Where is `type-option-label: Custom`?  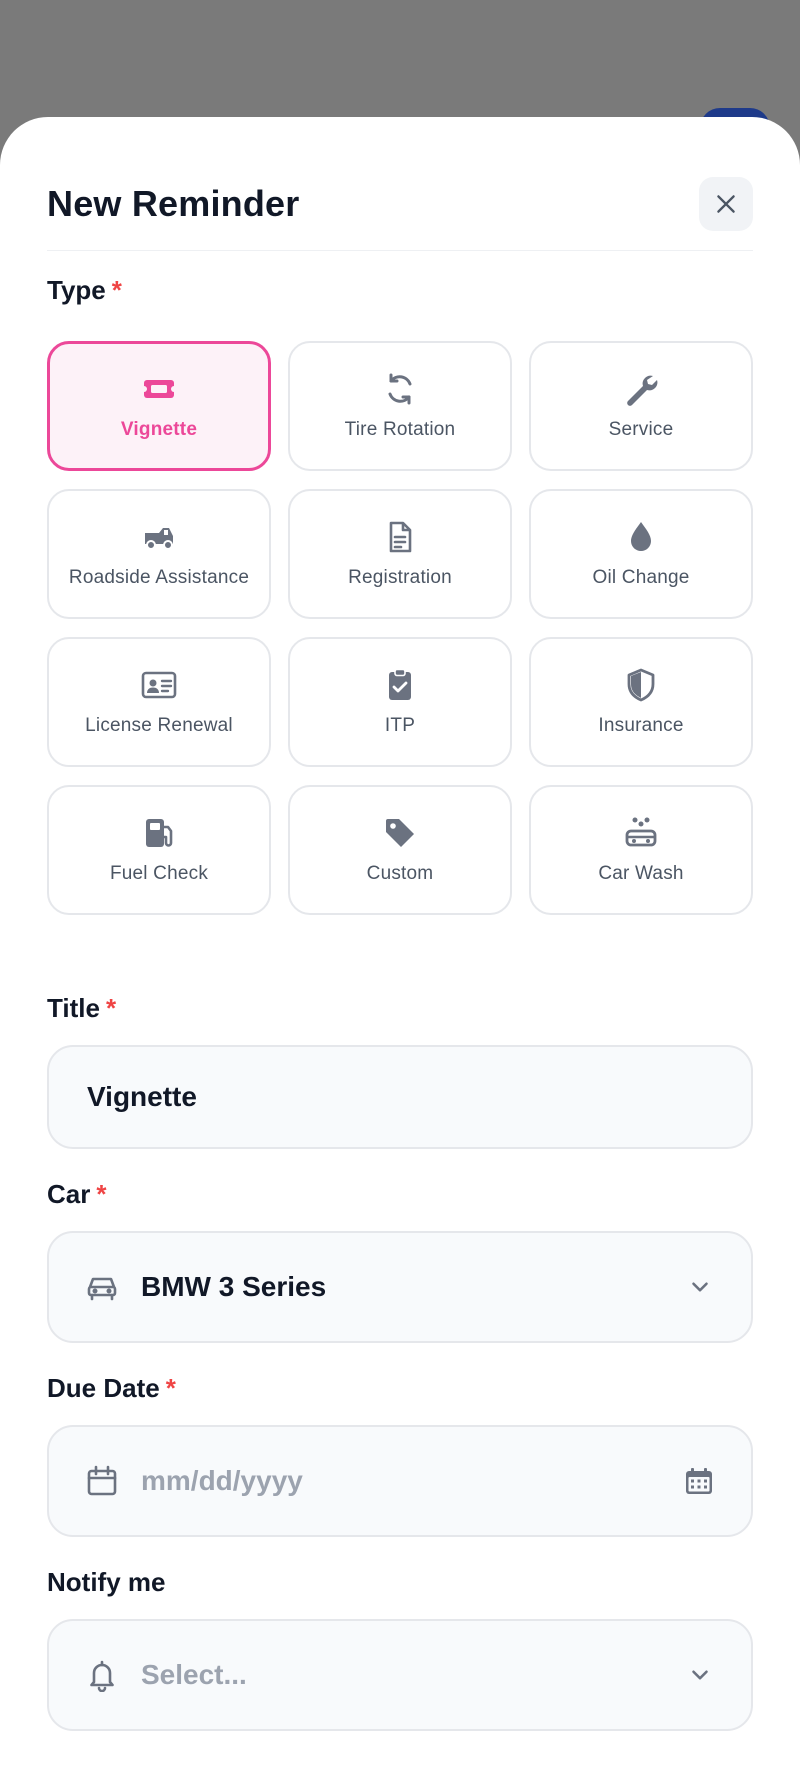
type-option-label: Custom is located at coordinates (400, 873).